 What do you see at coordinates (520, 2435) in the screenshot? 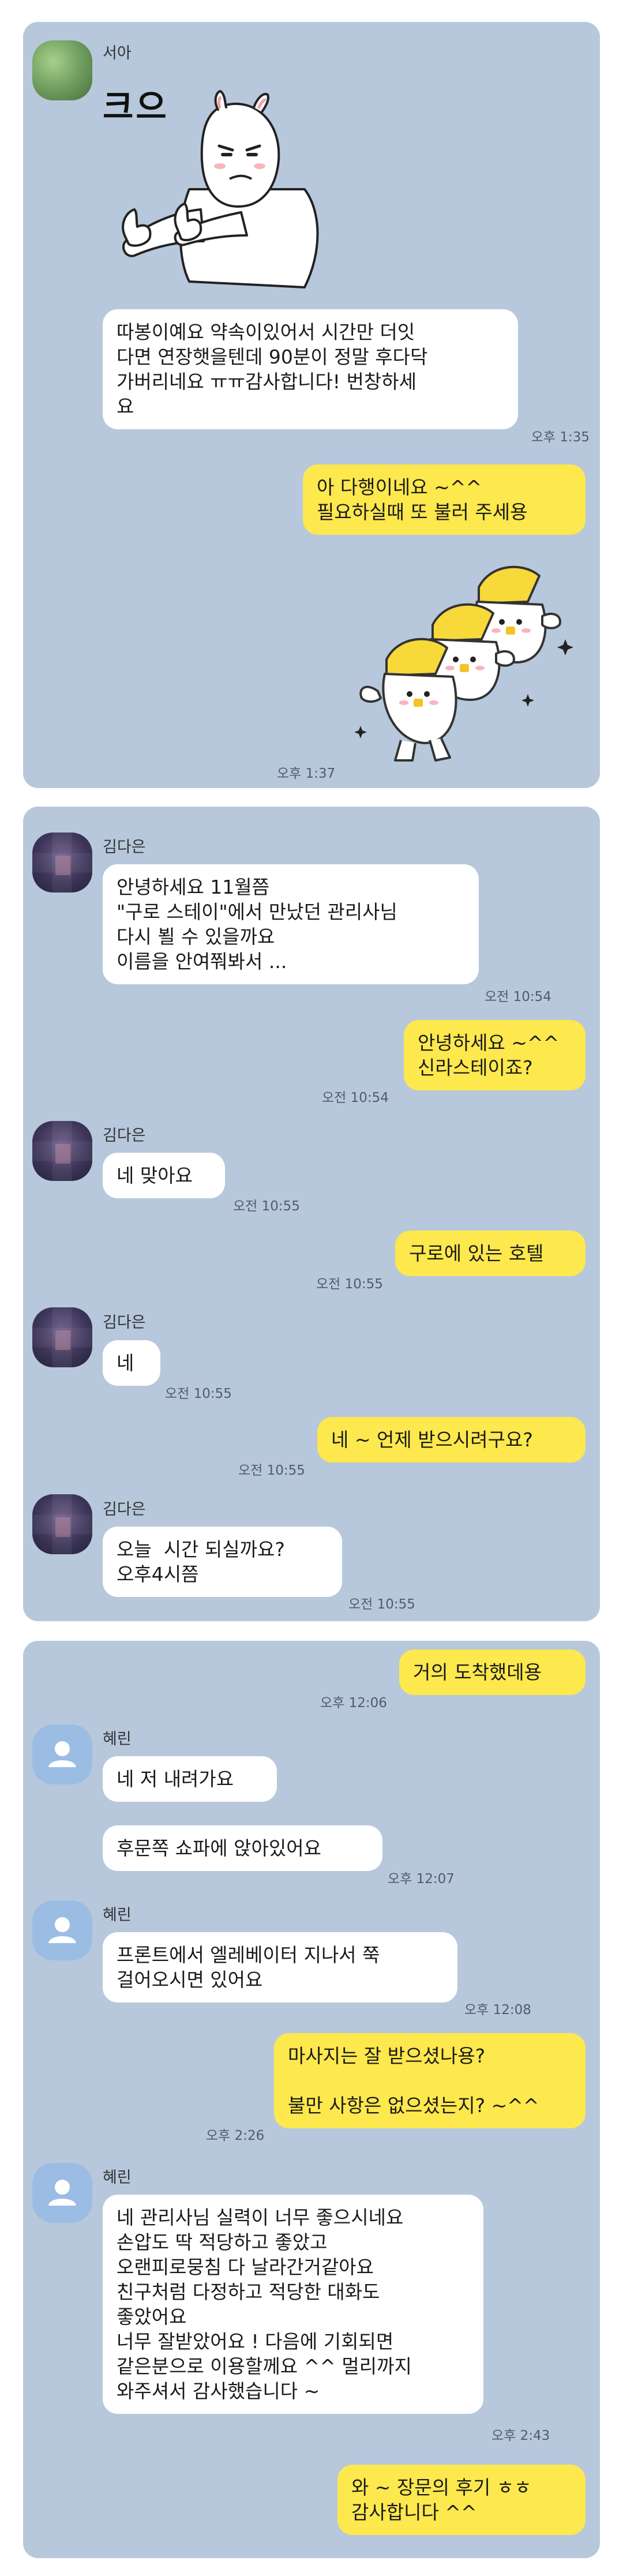
I see `message-time: 오후 2:43` at bounding box center [520, 2435].